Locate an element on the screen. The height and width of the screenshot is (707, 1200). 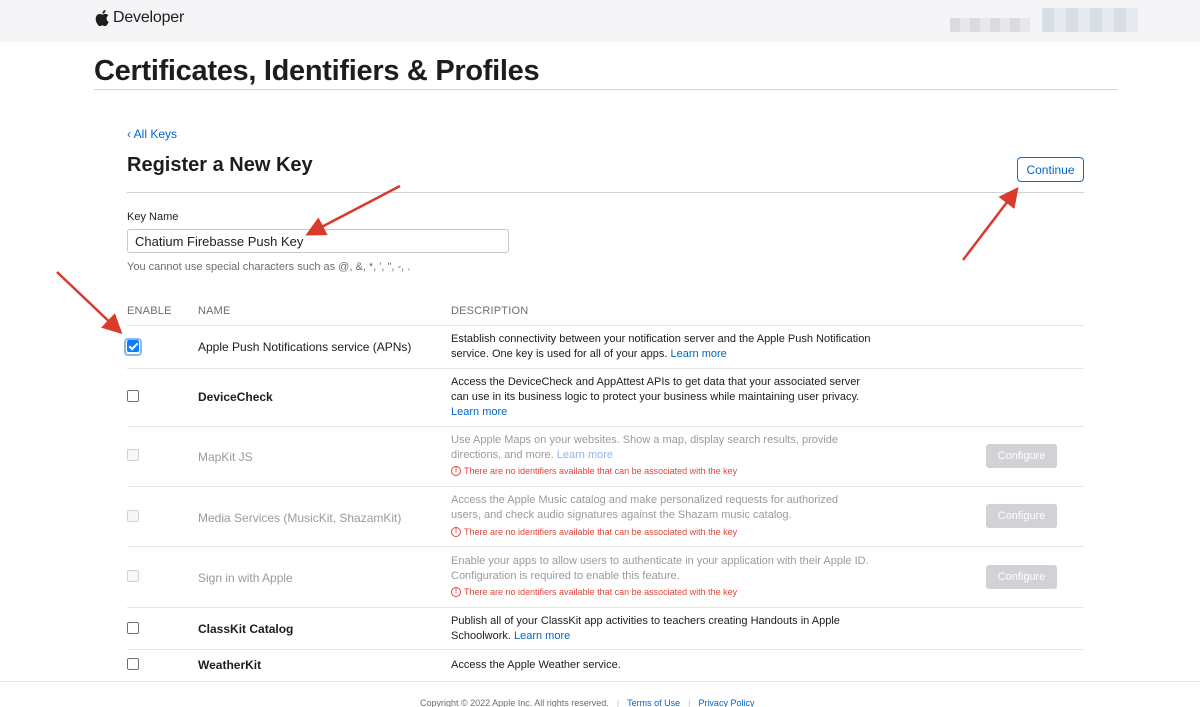
classkit-checkbox is located at coordinates (133, 628).